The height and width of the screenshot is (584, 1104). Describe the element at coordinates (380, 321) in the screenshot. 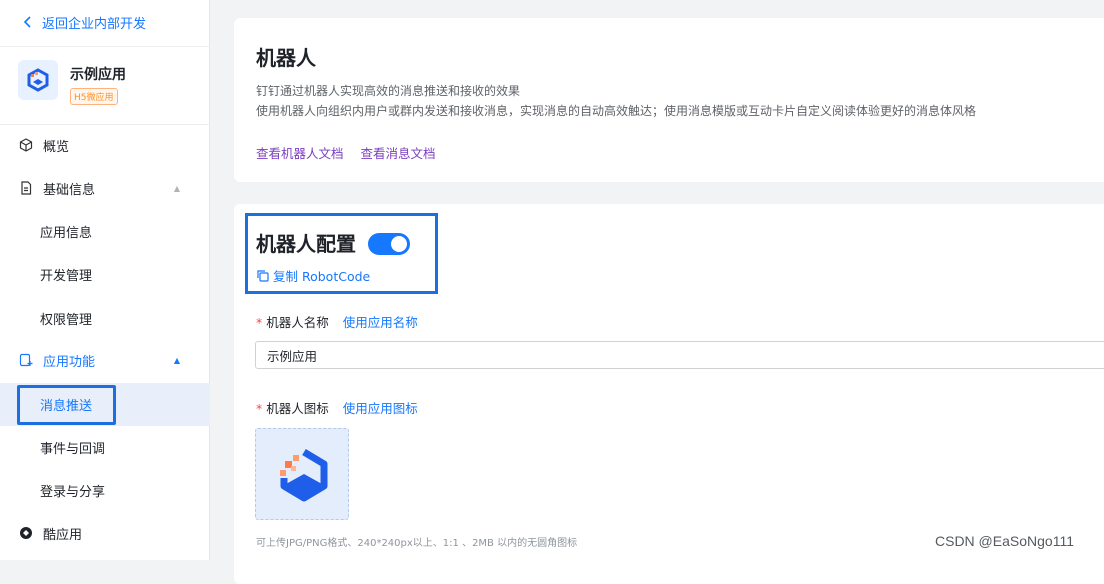

I see `use-app-name-link: 使用应用名称` at that location.